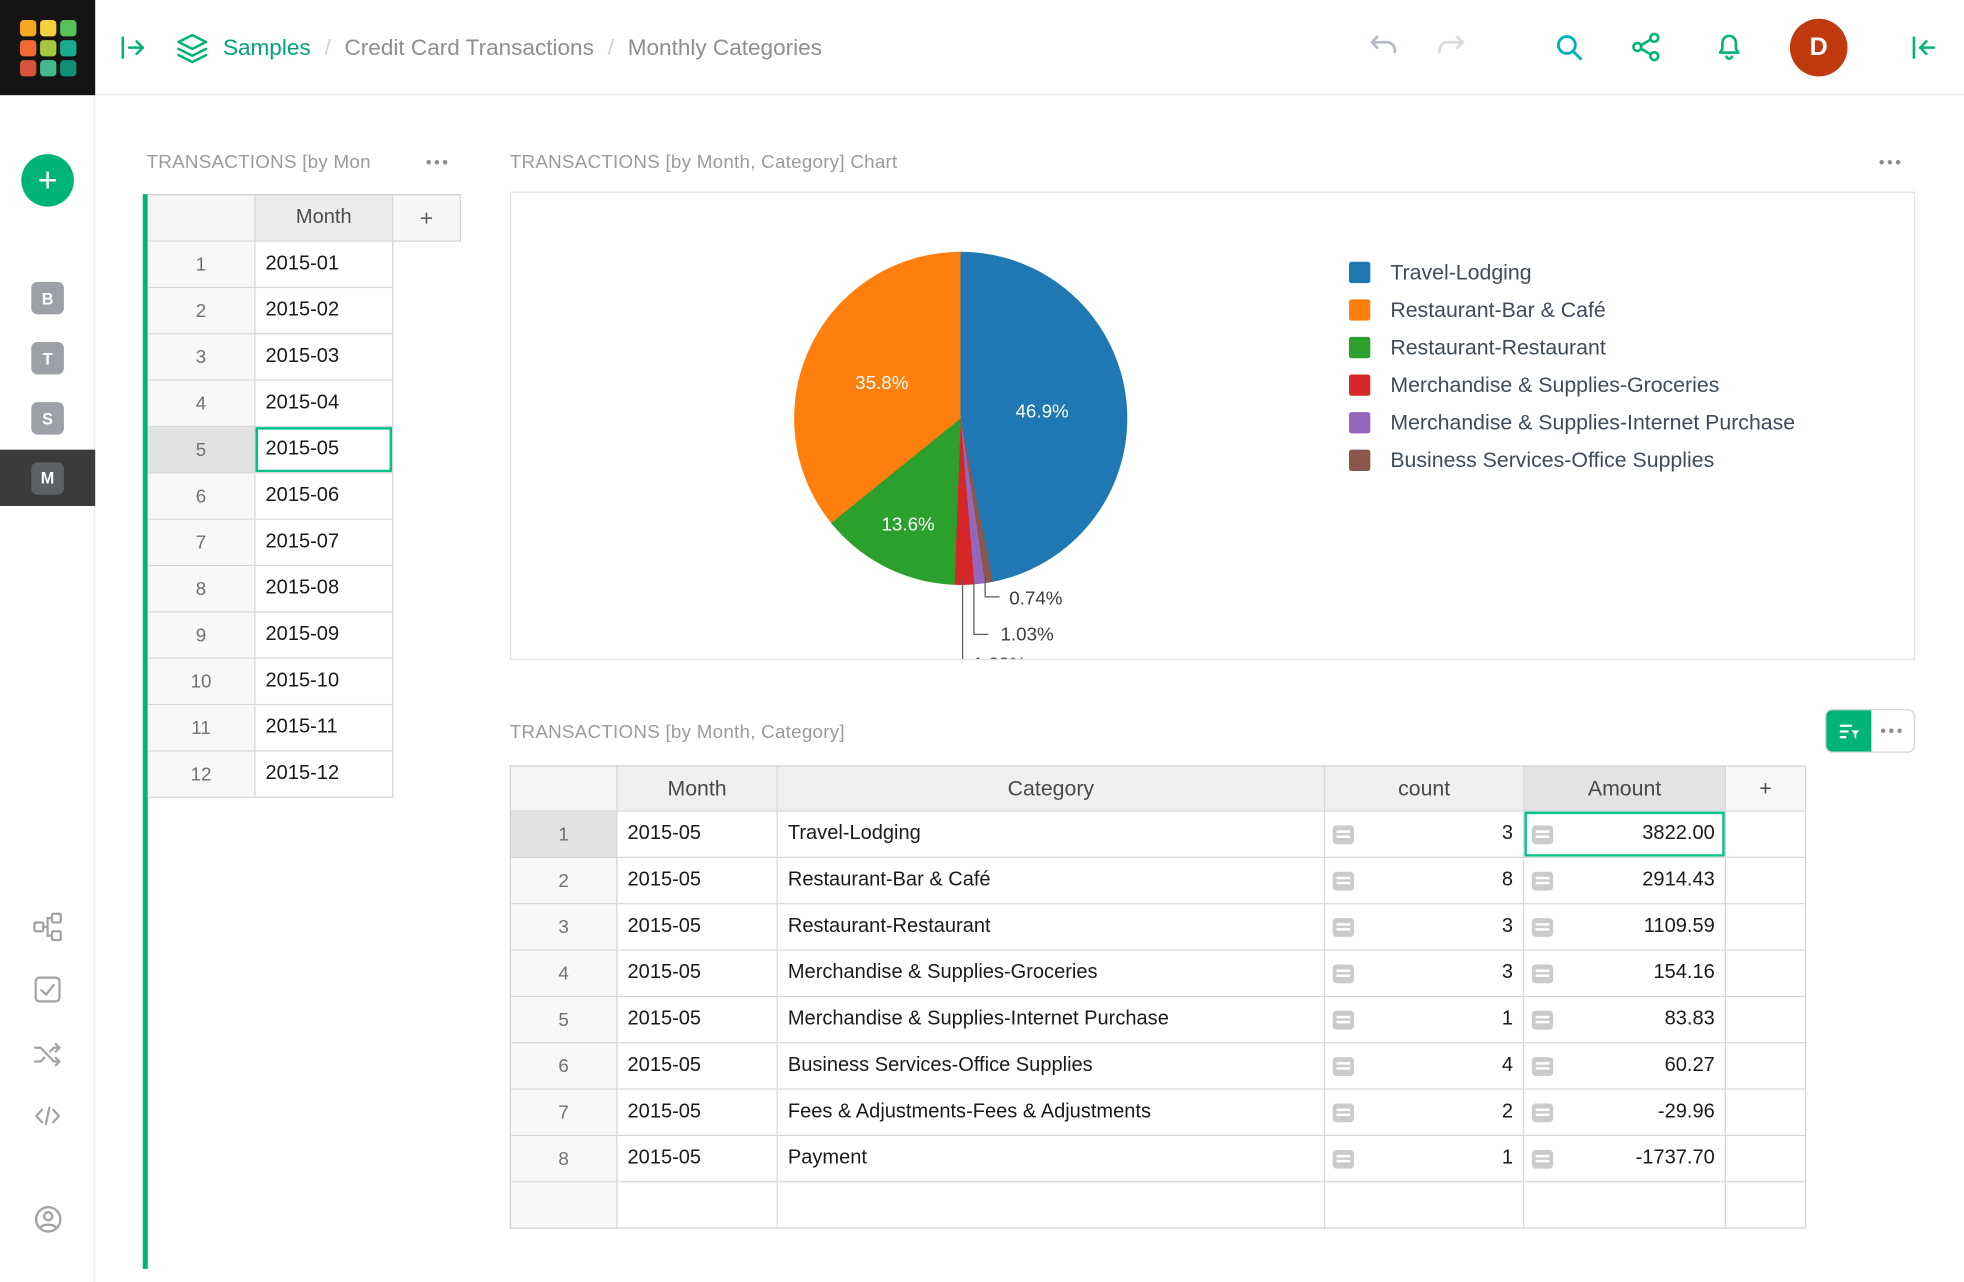 This screenshot has width=1964, height=1282. What do you see at coordinates (324, 265) in the screenshot?
I see `month-cell: 2015-01` at bounding box center [324, 265].